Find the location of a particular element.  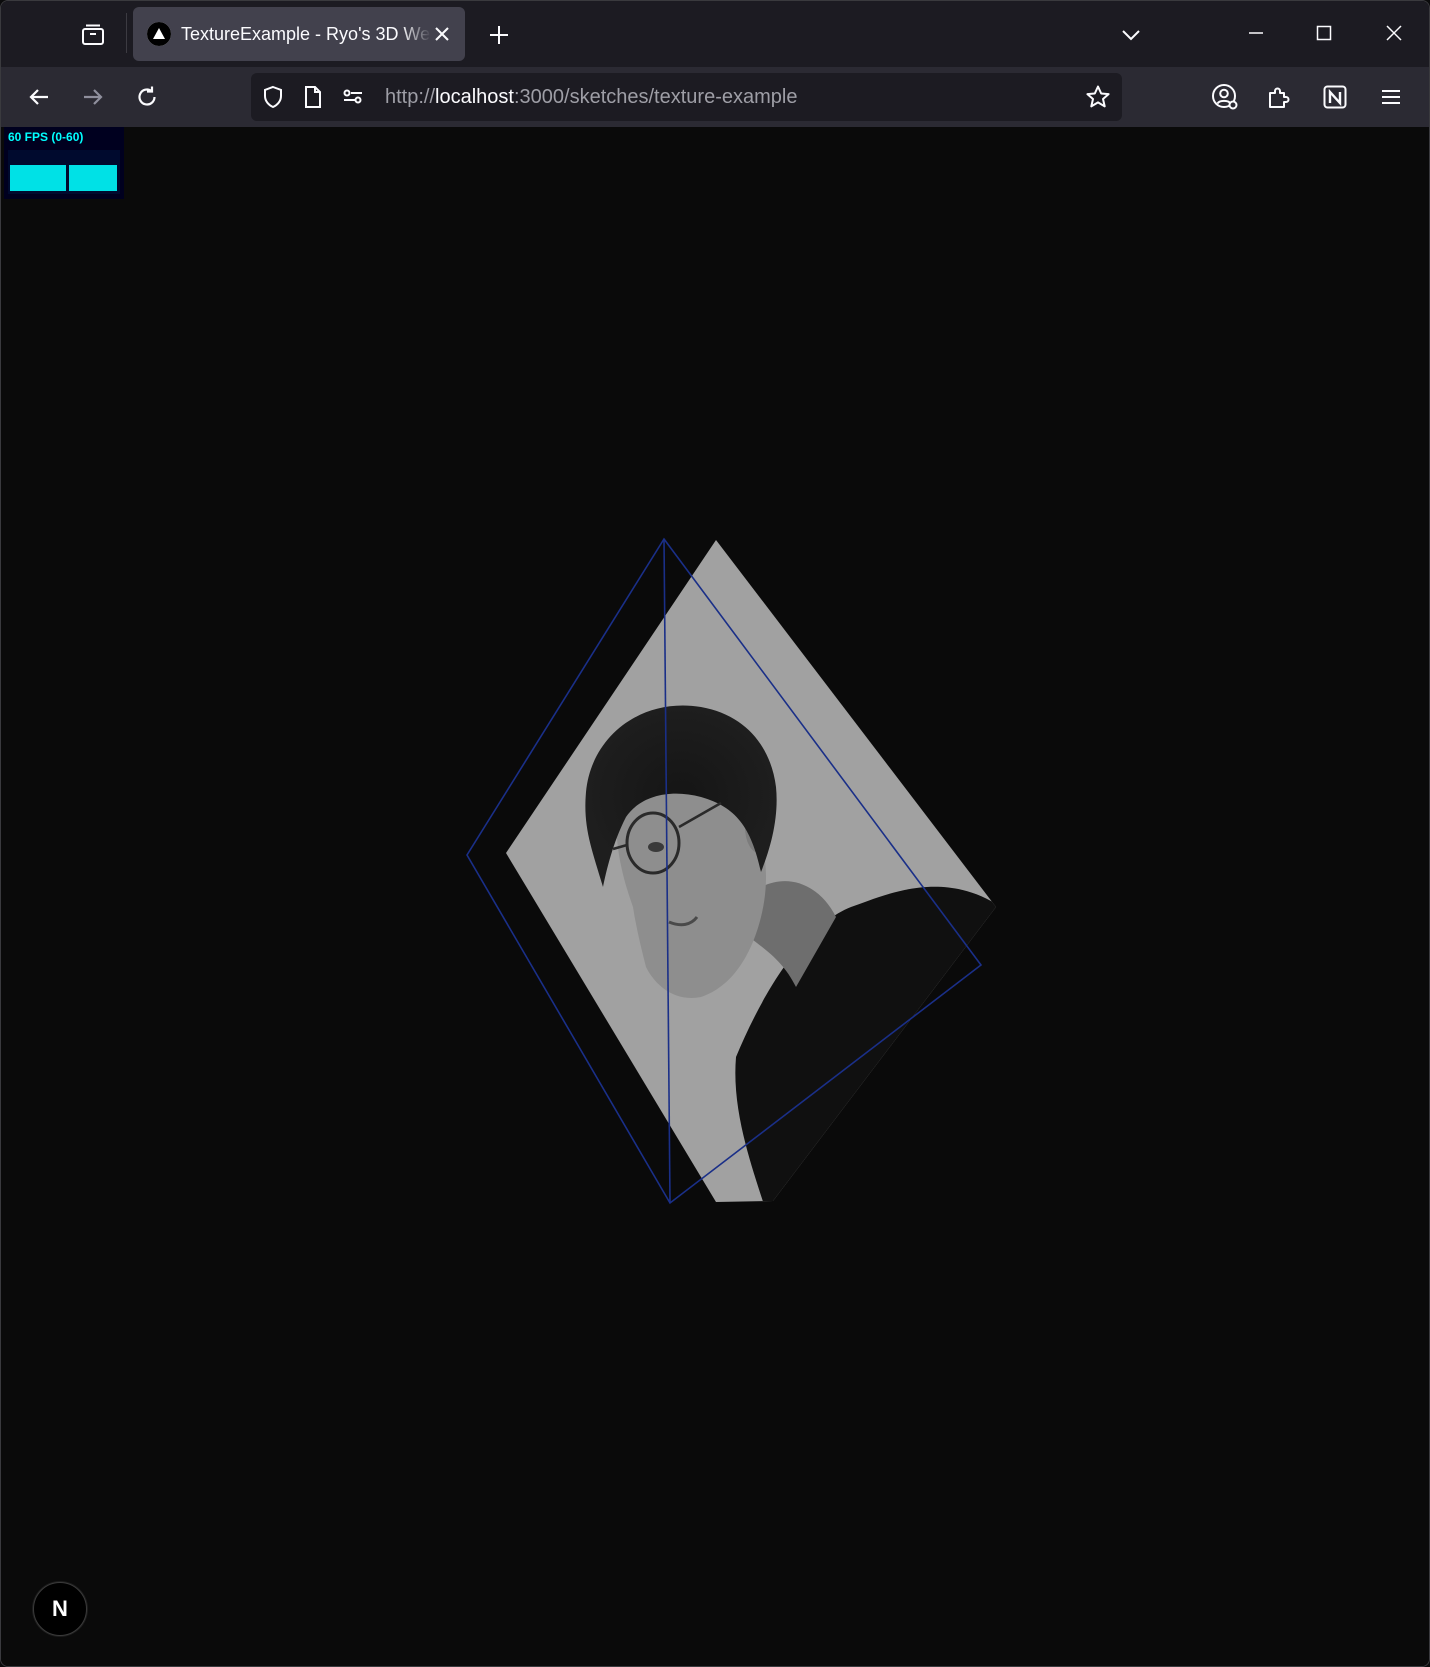

notion-extension-button is located at coordinates (1335, 97).